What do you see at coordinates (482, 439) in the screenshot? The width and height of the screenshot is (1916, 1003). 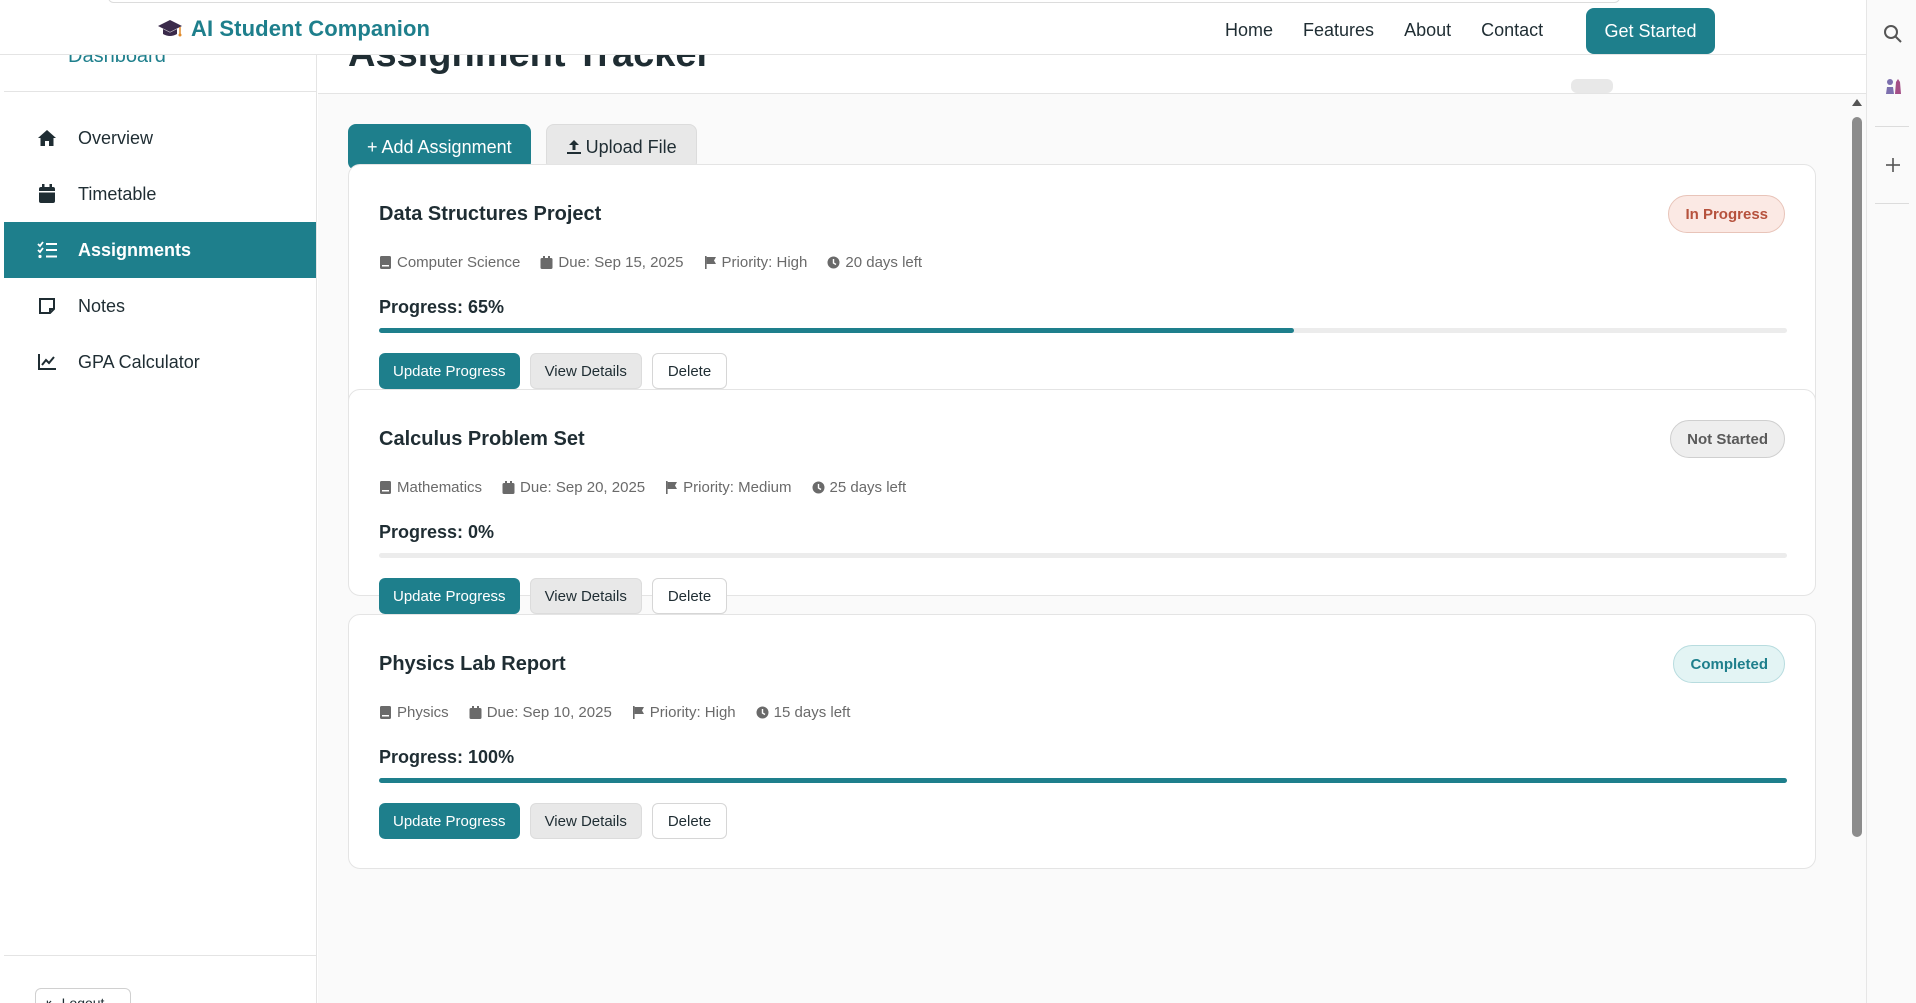 I see `assignment-title: Calculus Problem Set` at bounding box center [482, 439].